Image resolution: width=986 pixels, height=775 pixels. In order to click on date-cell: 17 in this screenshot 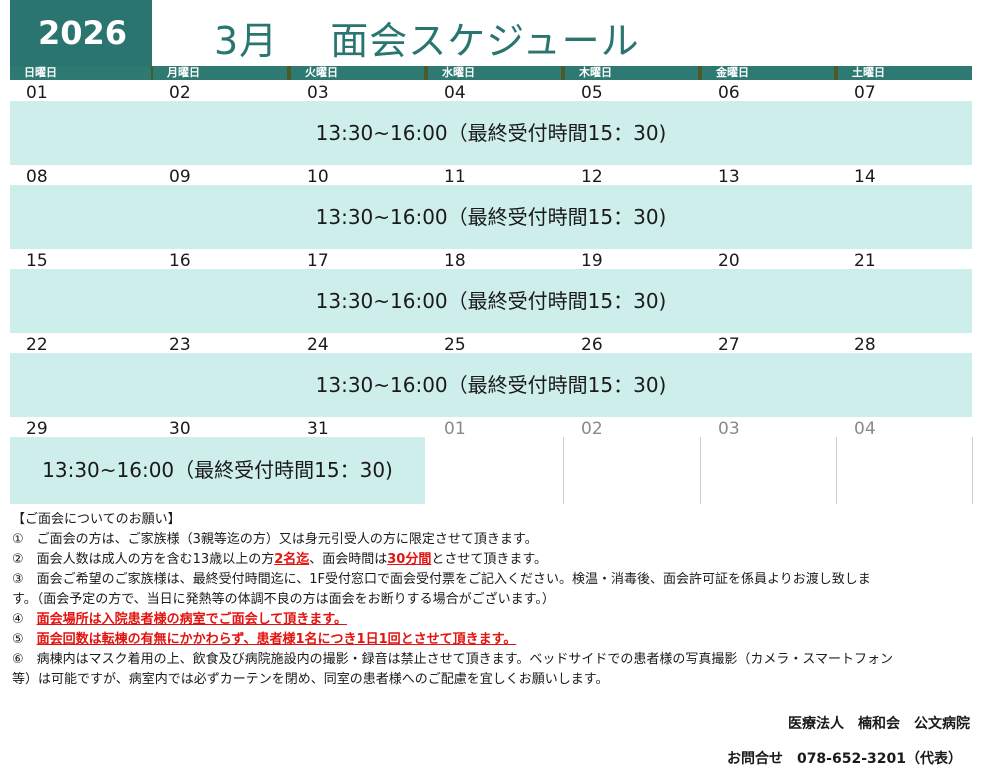, I will do `click(318, 261)`.